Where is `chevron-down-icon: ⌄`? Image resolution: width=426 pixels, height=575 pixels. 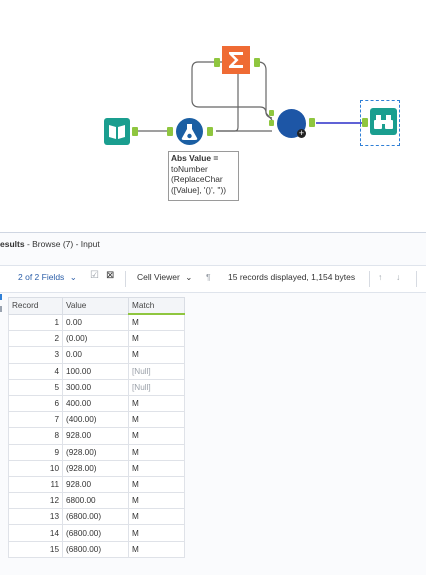
chevron-down-icon: ⌄ is located at coordinates (73, 277).